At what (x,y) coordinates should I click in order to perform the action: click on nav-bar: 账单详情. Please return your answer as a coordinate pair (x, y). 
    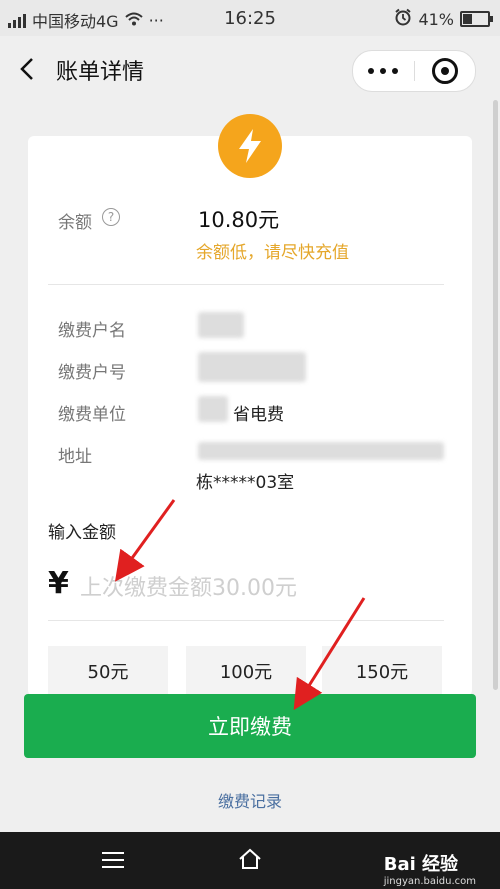
    Looking at the image, I should click on (250, 69).